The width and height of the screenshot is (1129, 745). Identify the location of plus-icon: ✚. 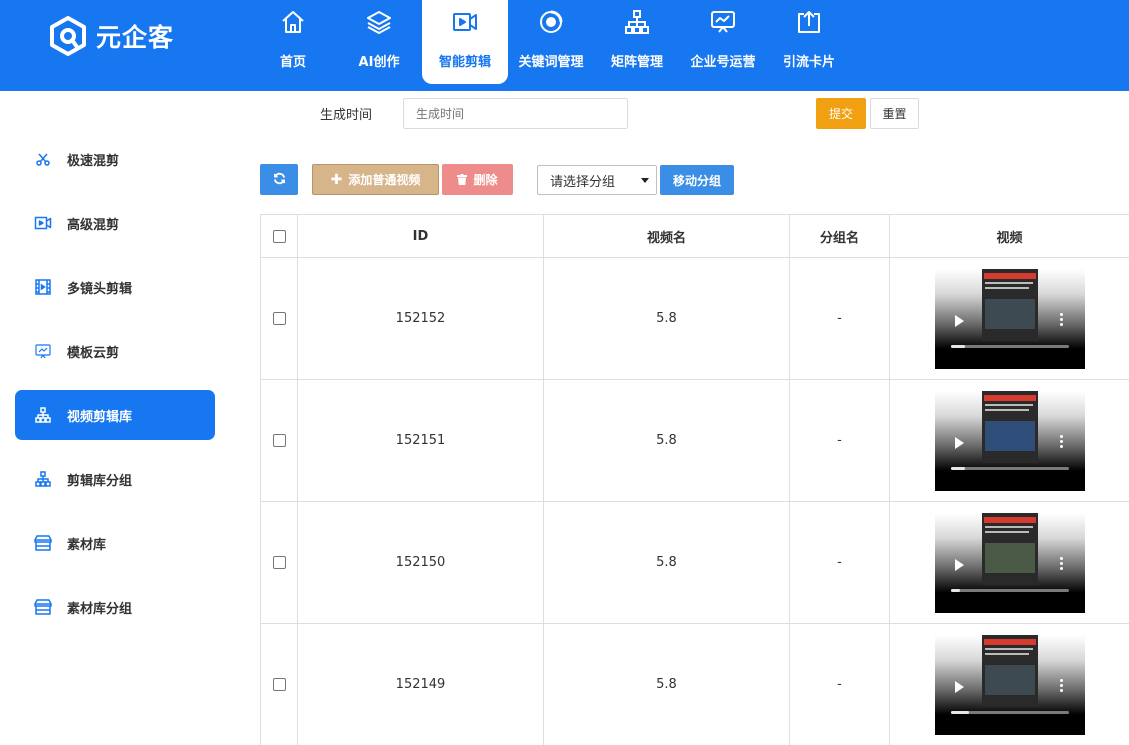
(336, 179).